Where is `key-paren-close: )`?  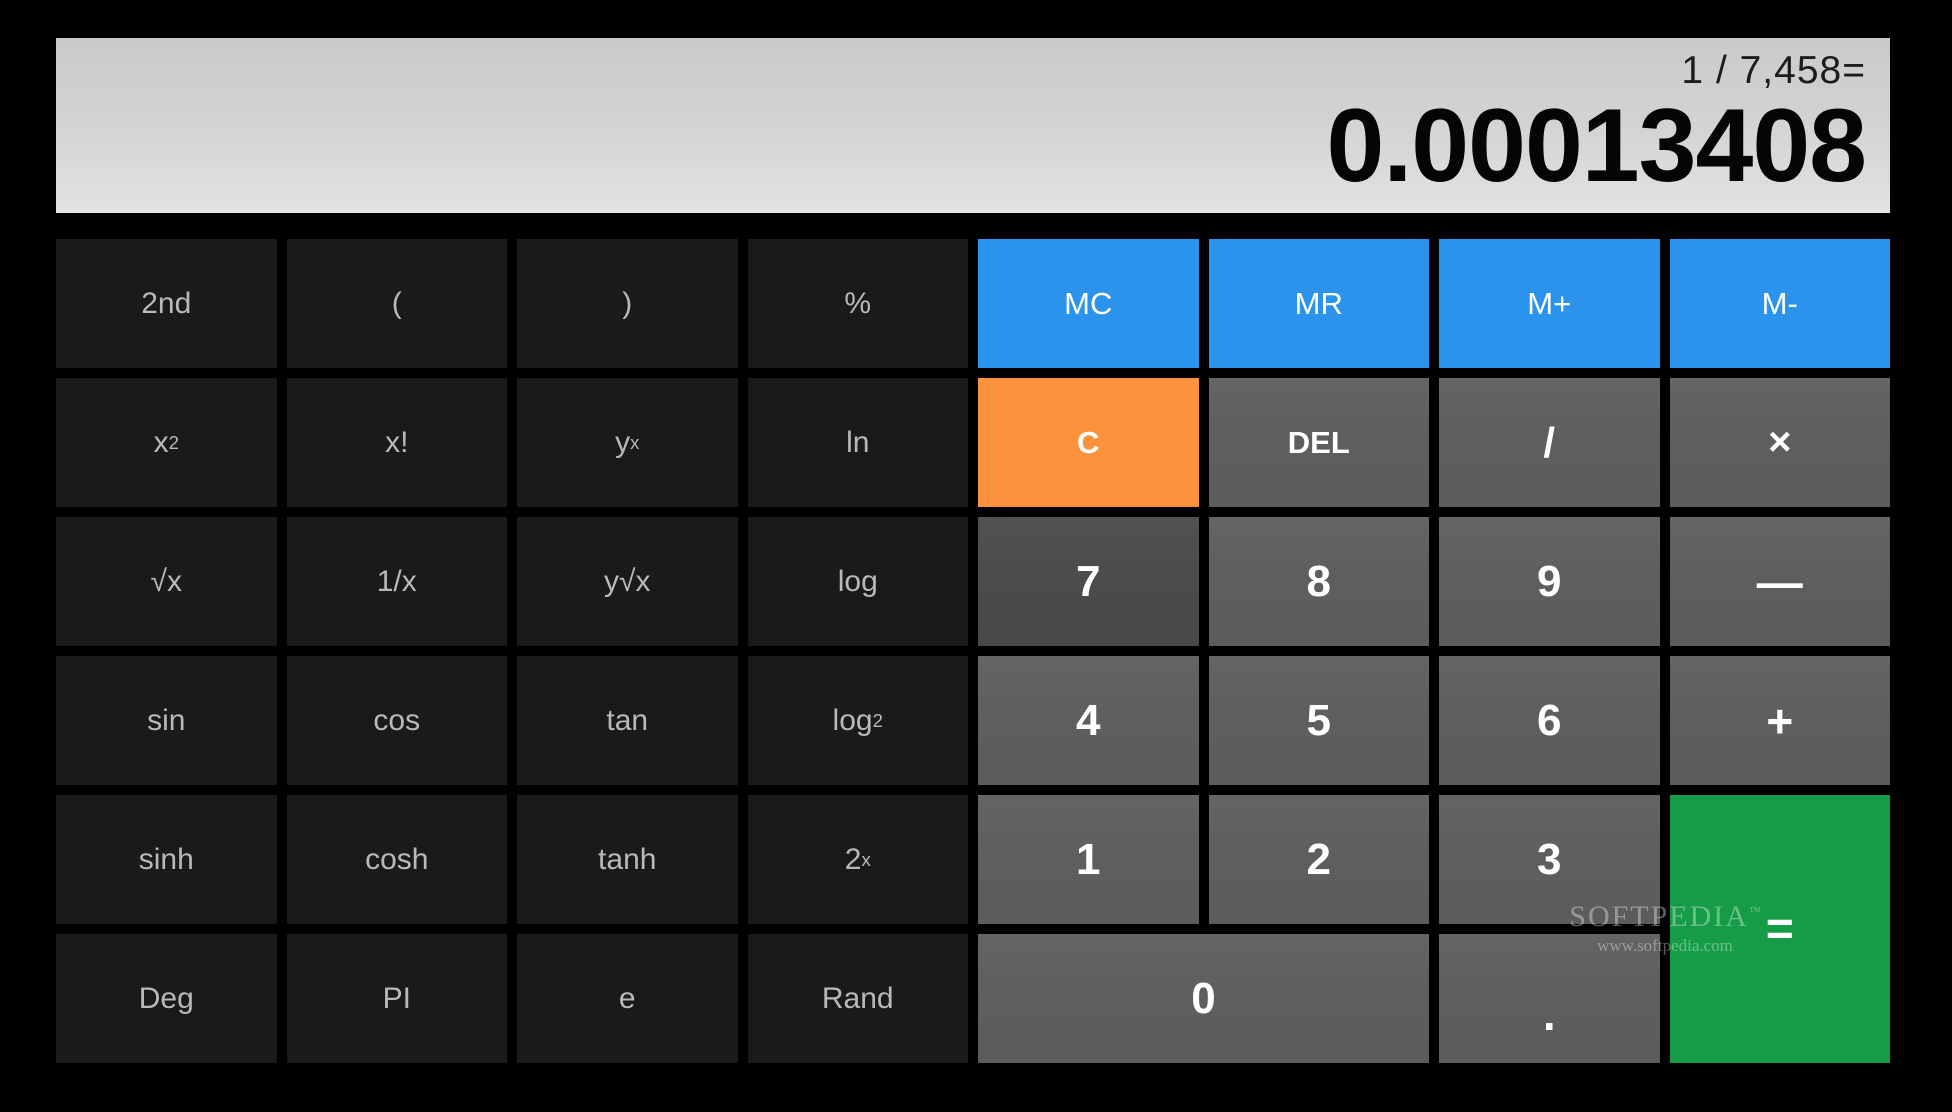
key-paren-close: ) is located at coordinates (627, 303).